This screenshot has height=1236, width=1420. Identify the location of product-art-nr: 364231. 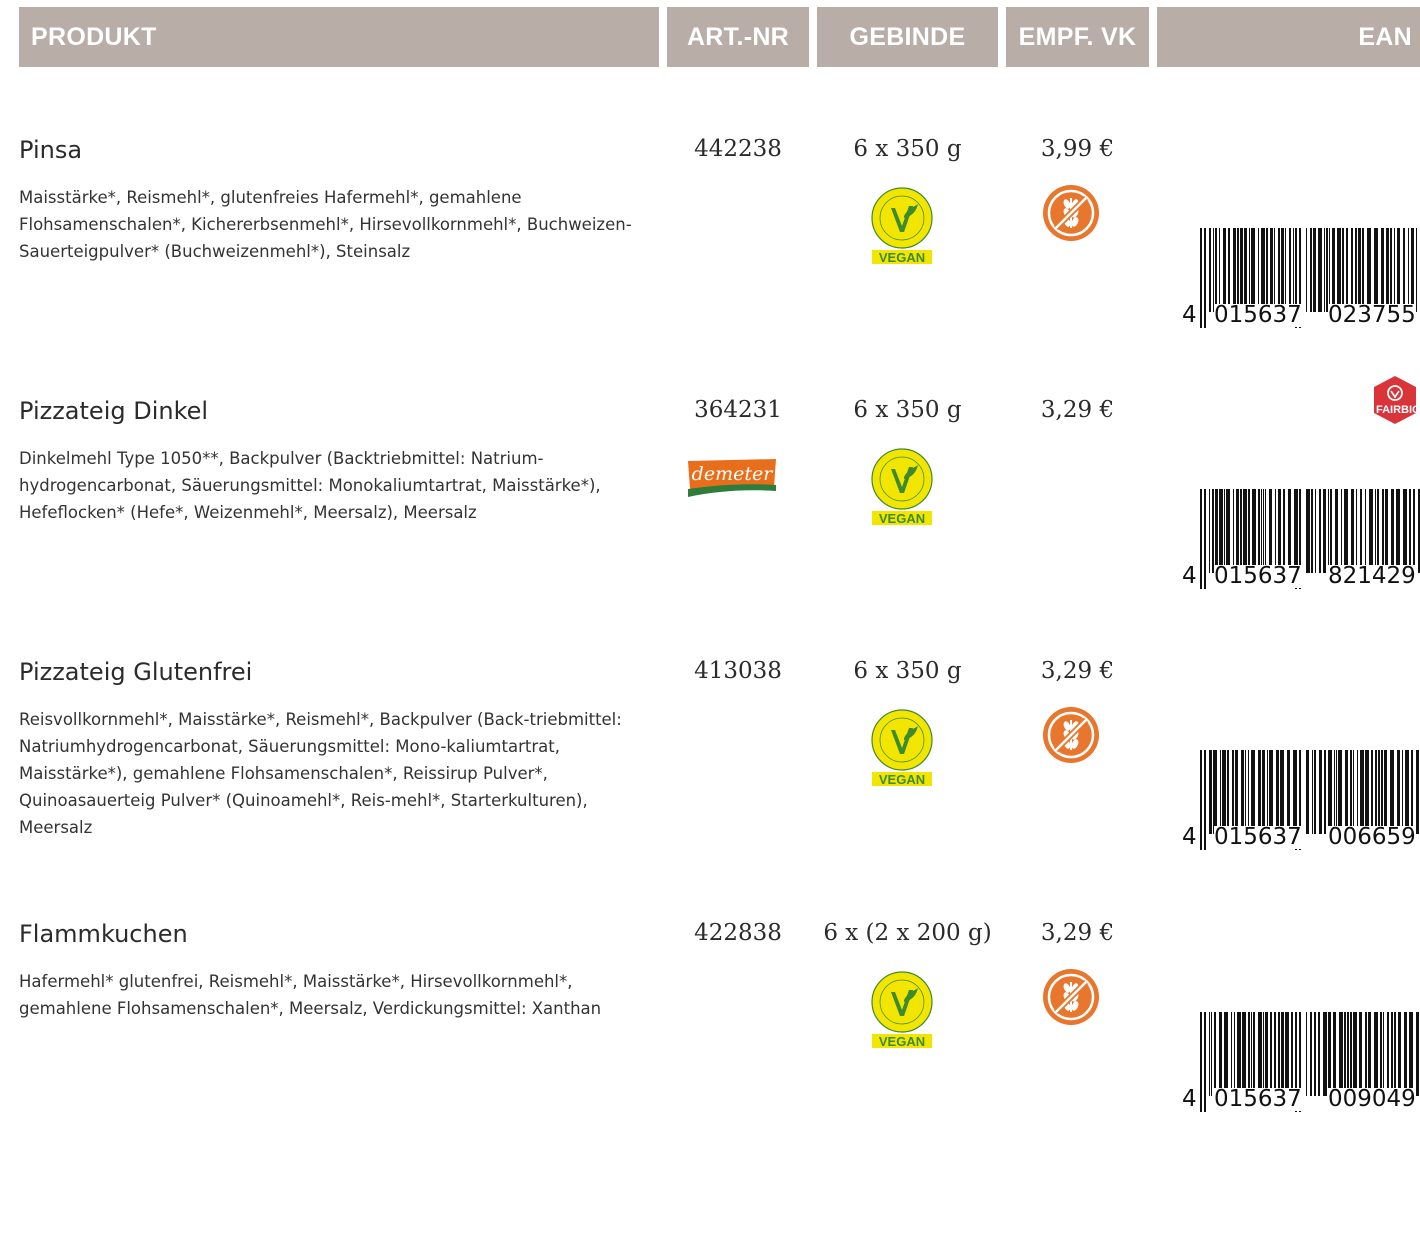
(738, 410).